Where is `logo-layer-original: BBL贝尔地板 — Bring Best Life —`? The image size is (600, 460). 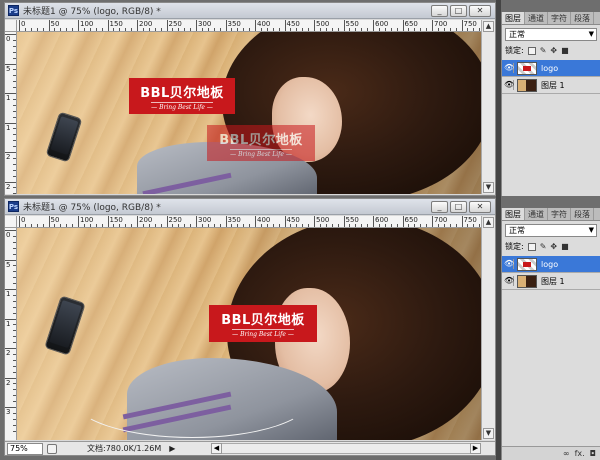 logo-layer-original: BBL贝尔地板 — Bring Best Life — is located at coordinates (182, 96).